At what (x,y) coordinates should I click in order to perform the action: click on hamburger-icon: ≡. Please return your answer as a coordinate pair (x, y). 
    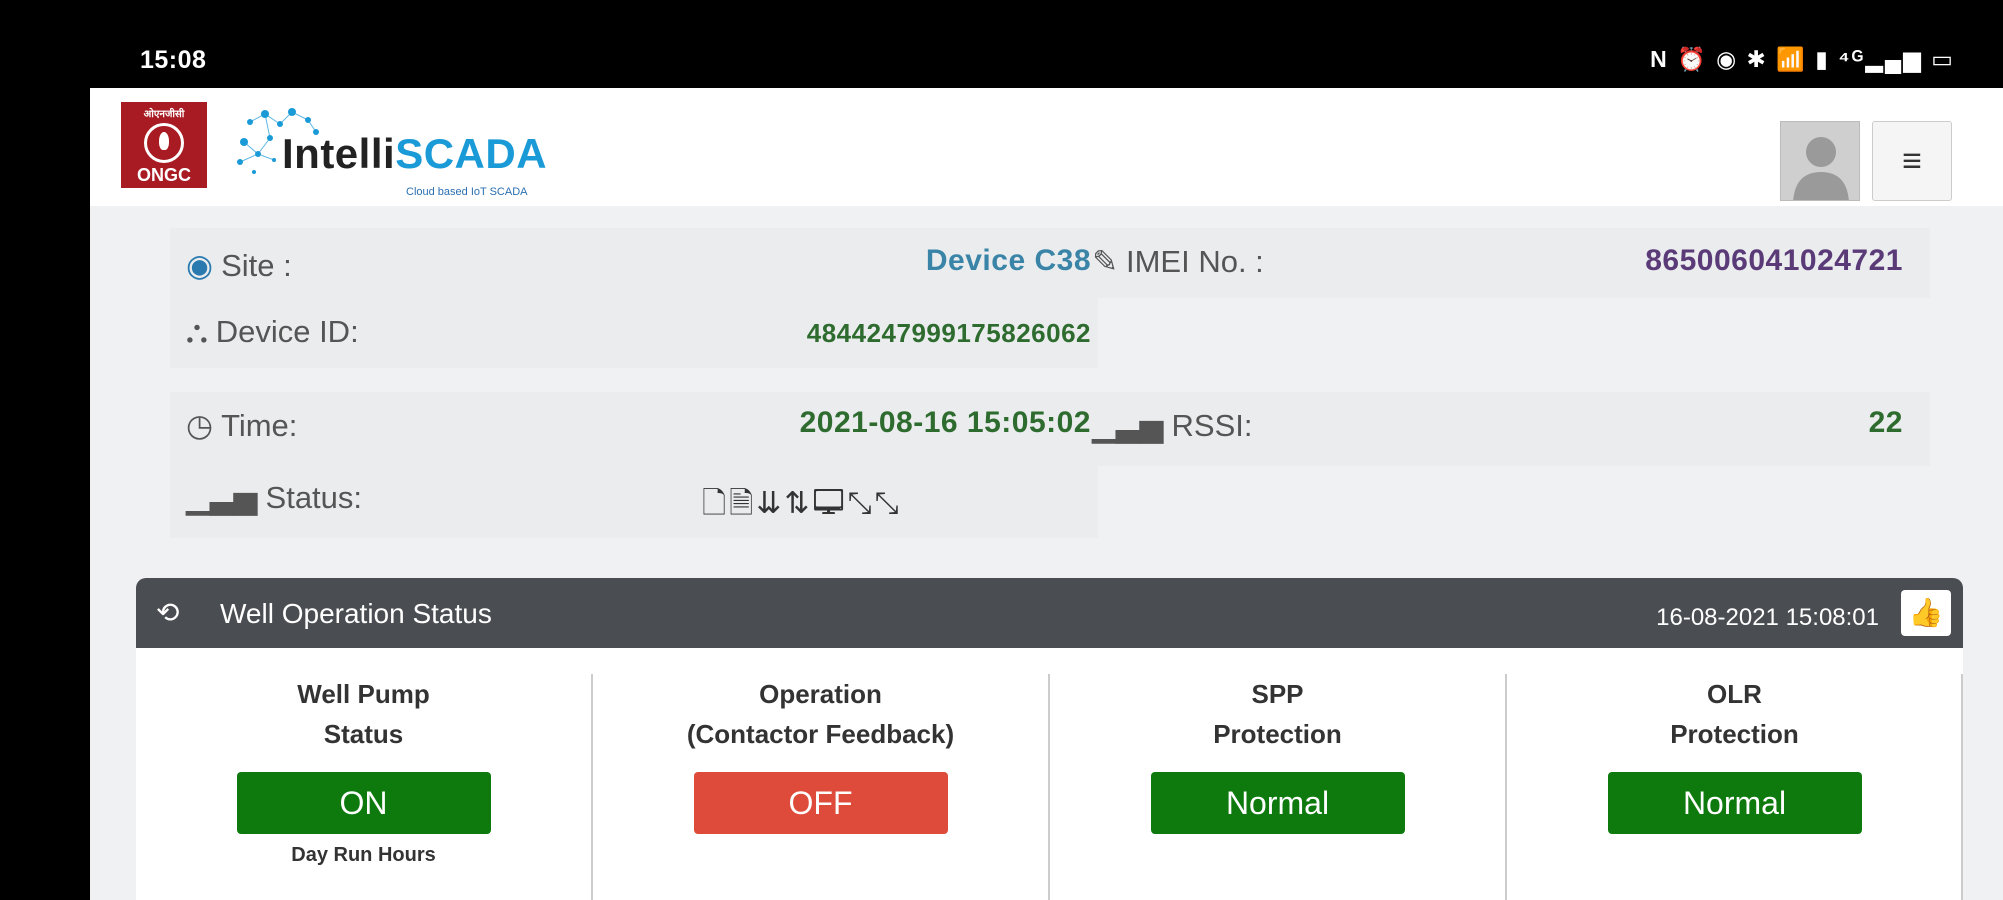
    Looking at the image, I should click on (1912, 161).